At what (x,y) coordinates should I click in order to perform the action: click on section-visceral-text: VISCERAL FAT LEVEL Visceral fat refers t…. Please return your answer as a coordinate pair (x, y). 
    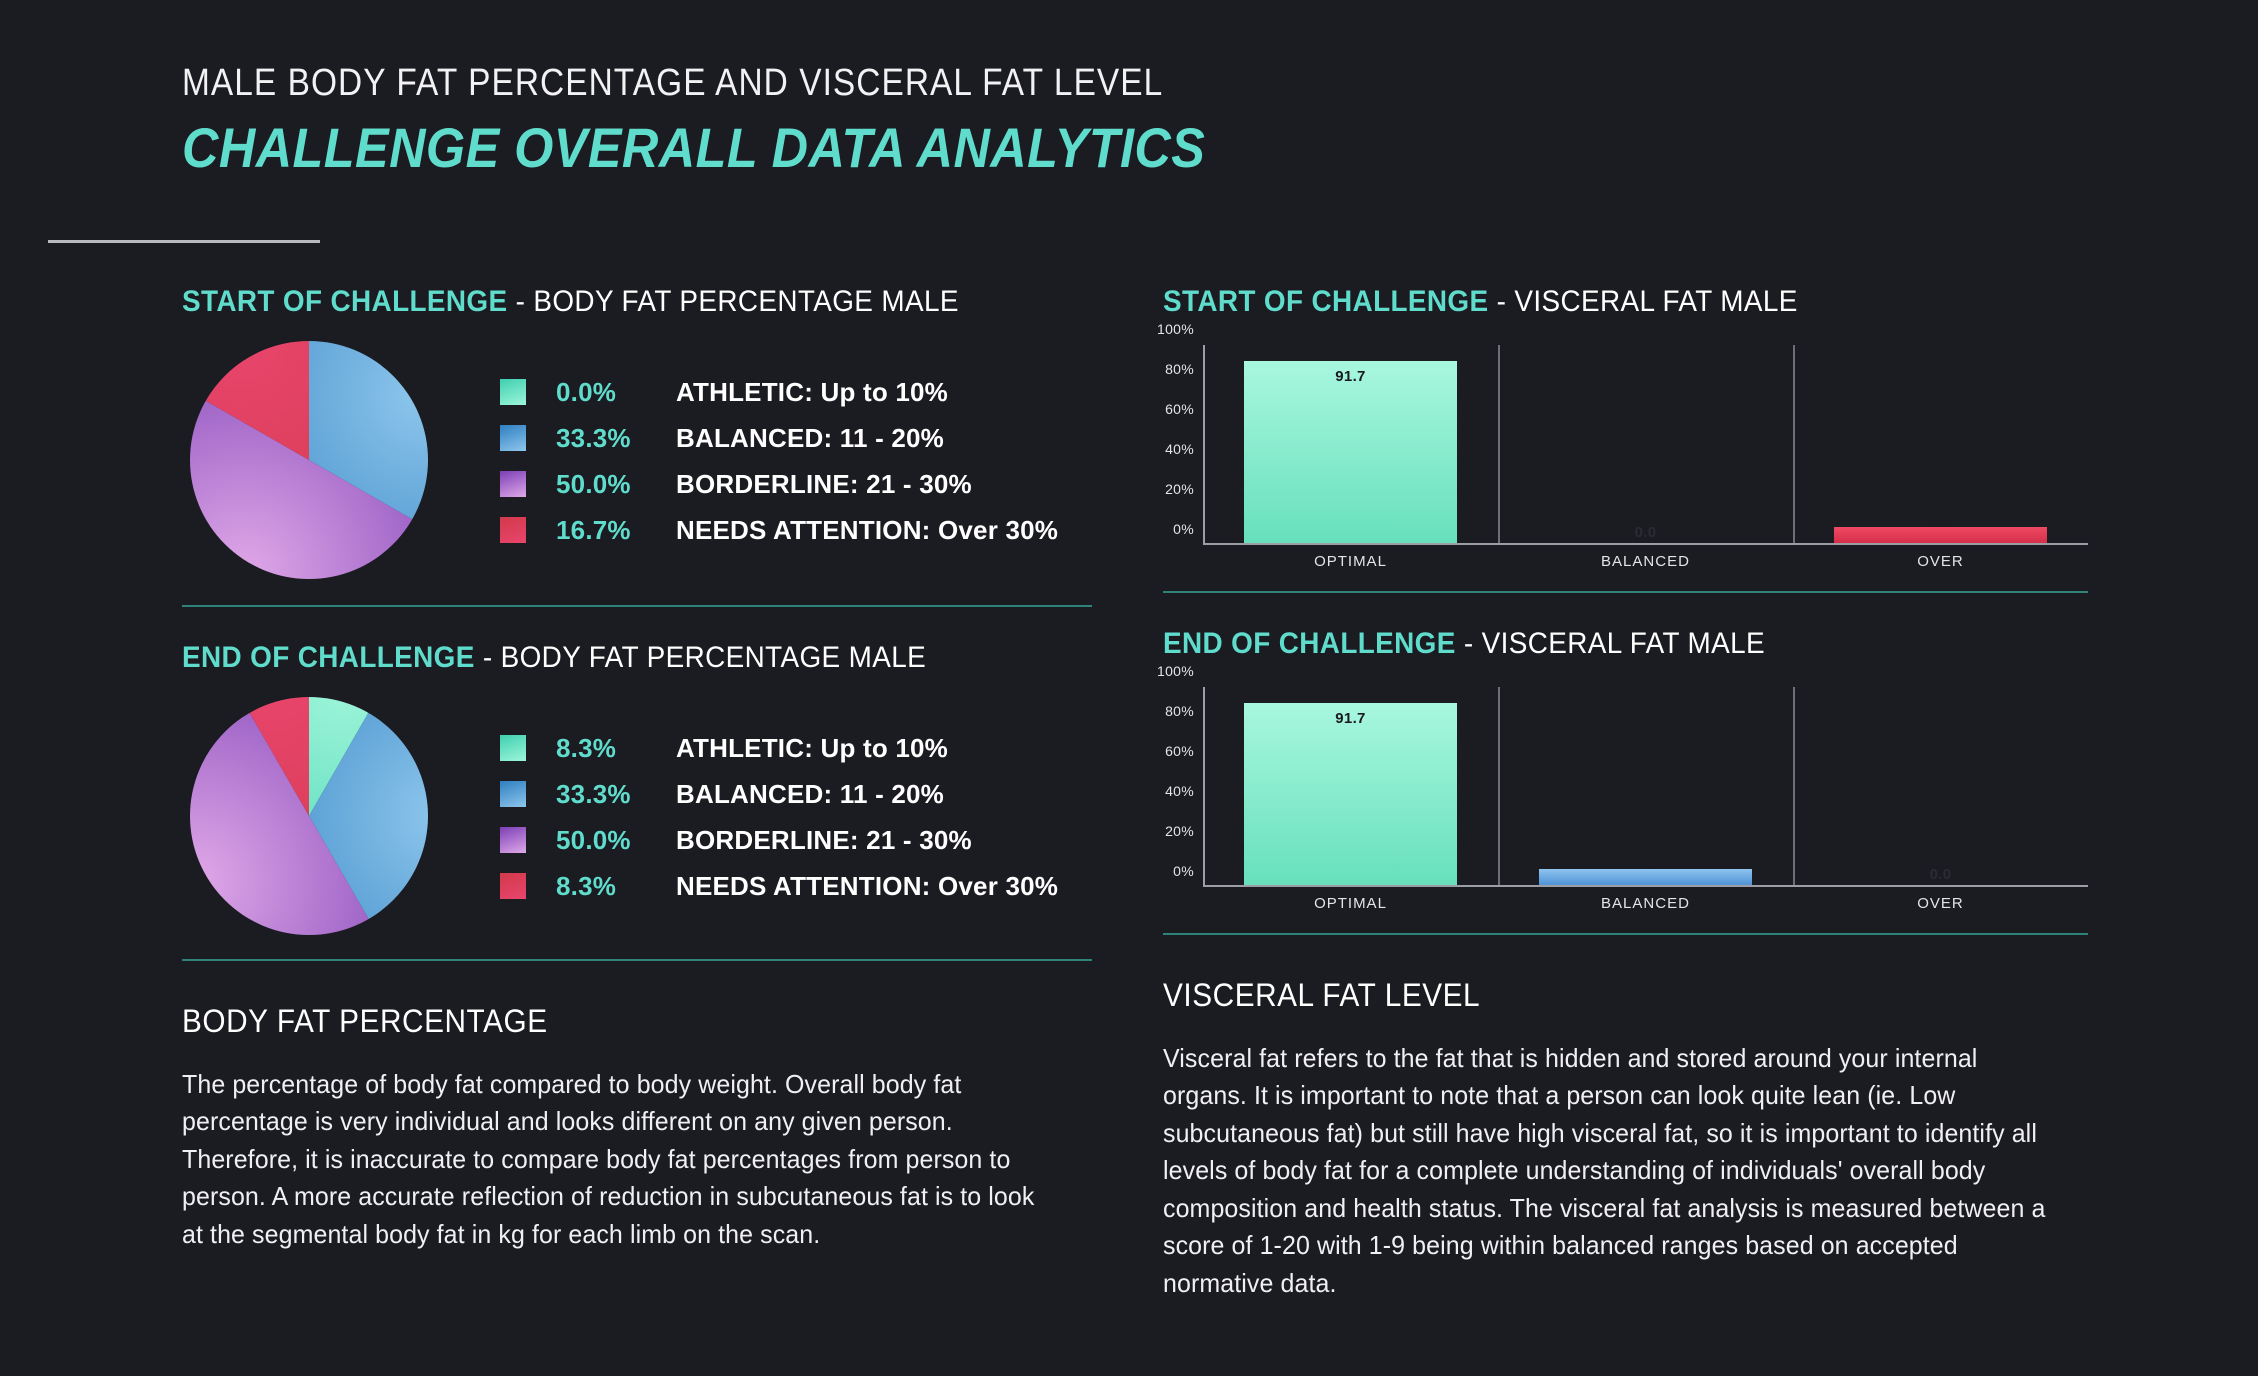
    Looking at the image, I should click on (1625, 1139).